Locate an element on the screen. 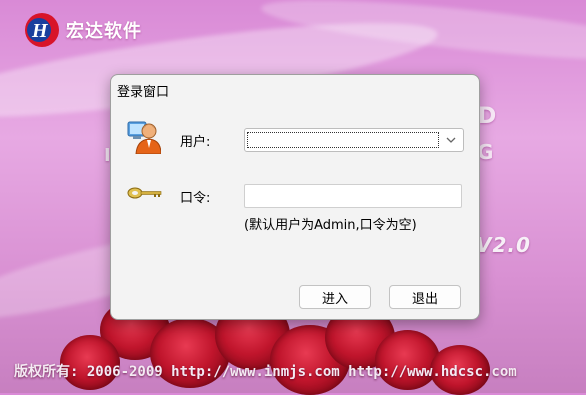 The width and height of the screenshot is (586, 395). background-letter: D is located at coordinates (487, 116).